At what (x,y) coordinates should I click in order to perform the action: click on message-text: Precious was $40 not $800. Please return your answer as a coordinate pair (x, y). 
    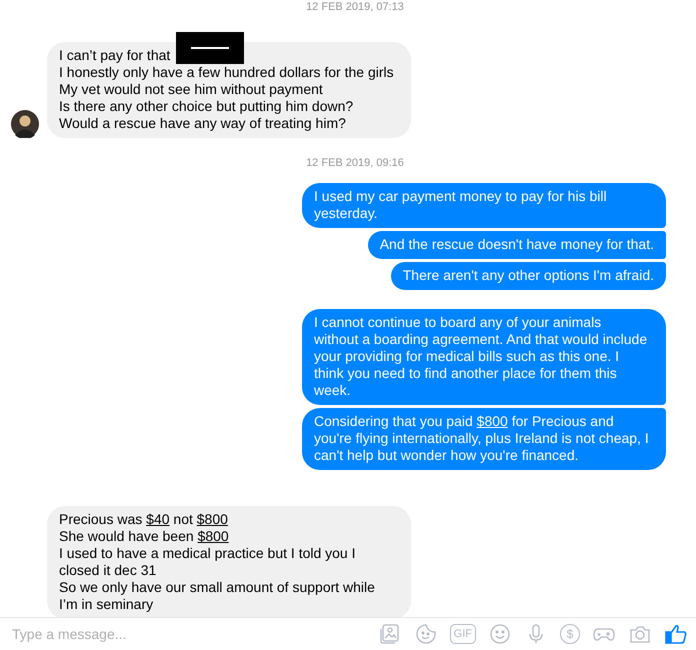
    Looking at the image, I should click on (143, 519).